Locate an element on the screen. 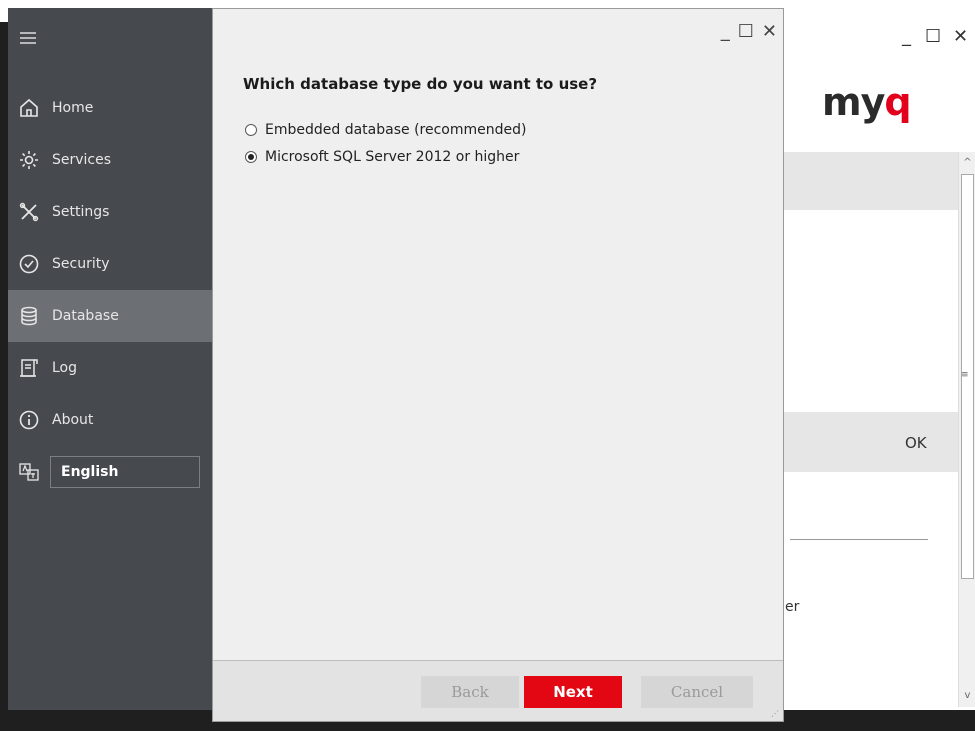 Image resolution: width=975 pixels, height=731 pixels. bg-minimize-button: _ is located at coordinates (906, 36).